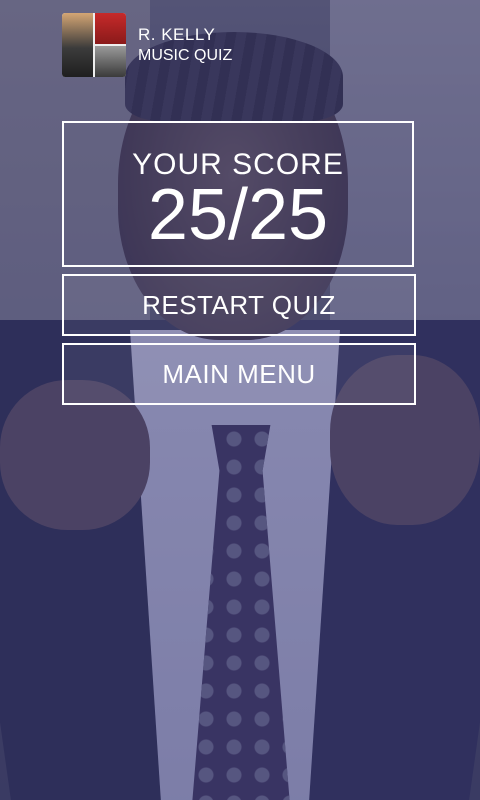 The height and width of the screenshot is (800, 480). I want to click on main-menu-label: MAIN MENU, so click(239, 373).